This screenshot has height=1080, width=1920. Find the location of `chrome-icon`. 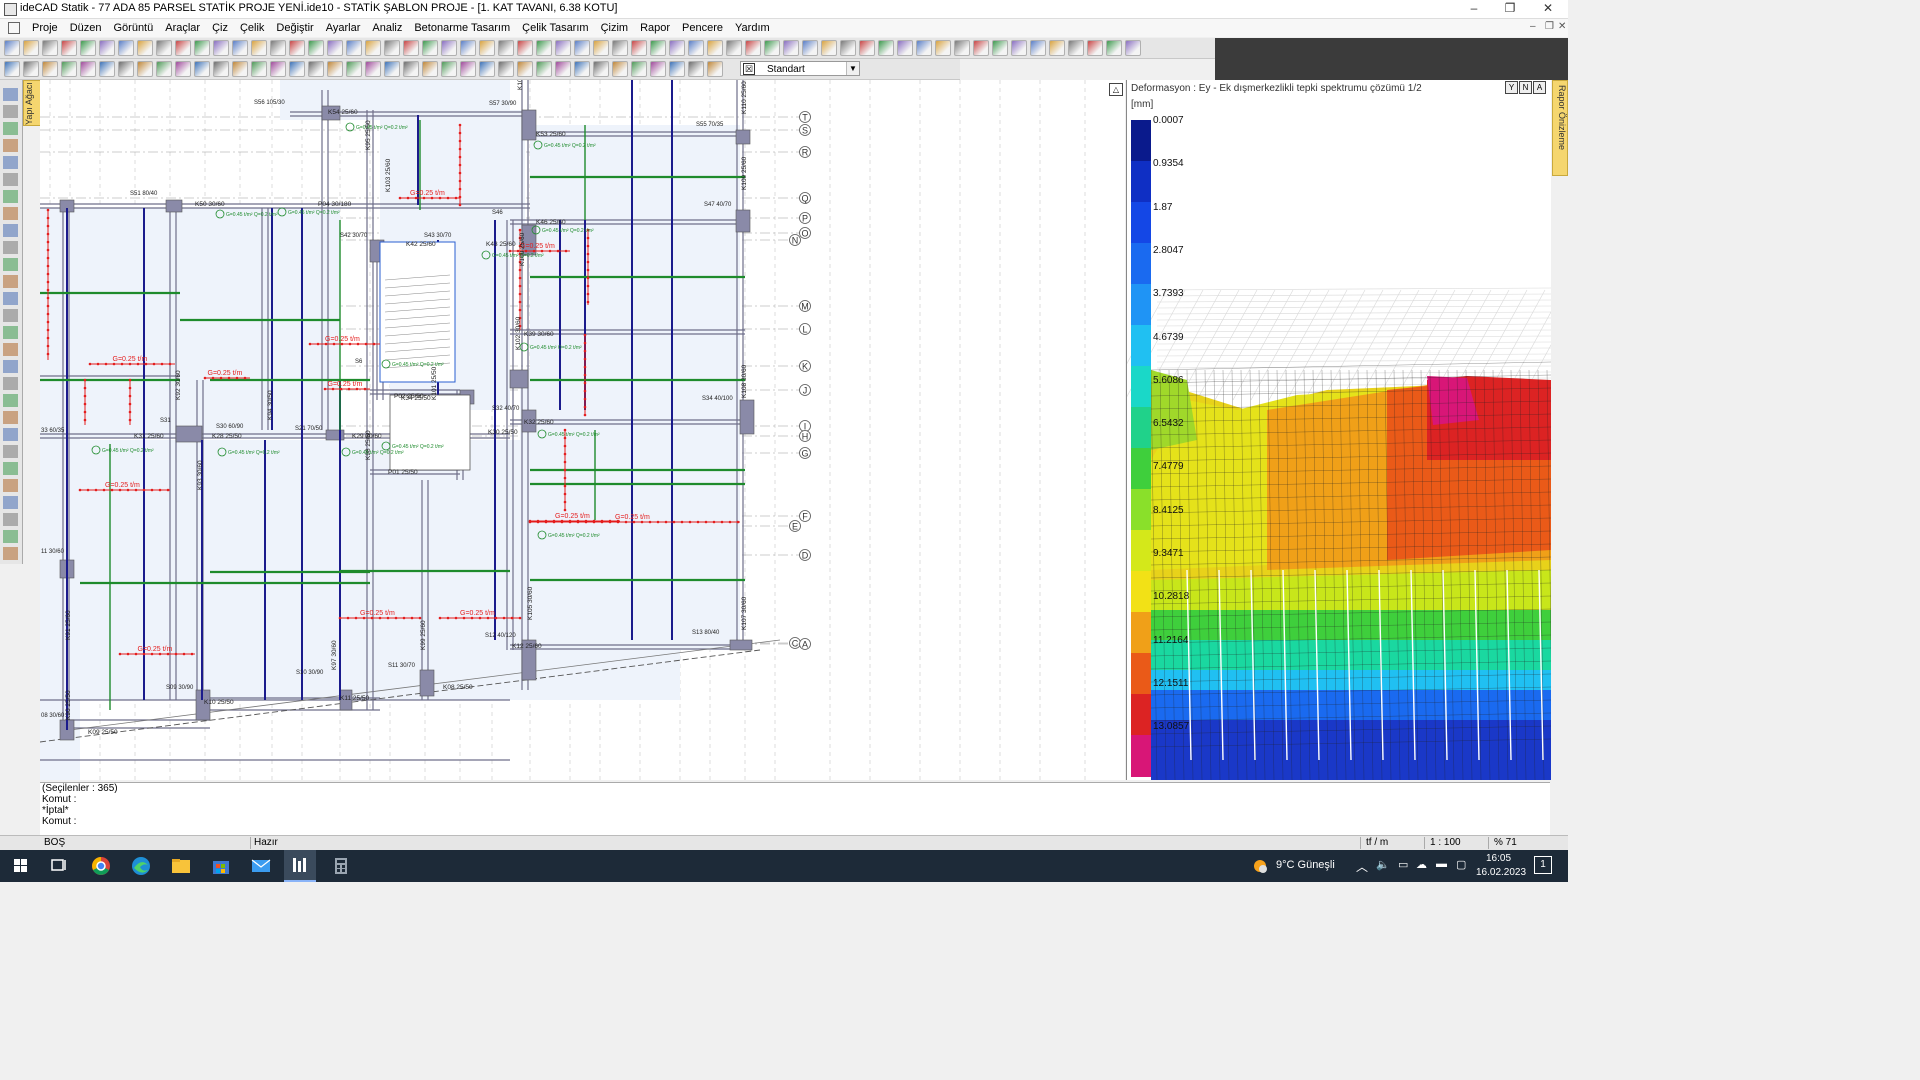

chrome-icon is located at coordinates (101, 866).